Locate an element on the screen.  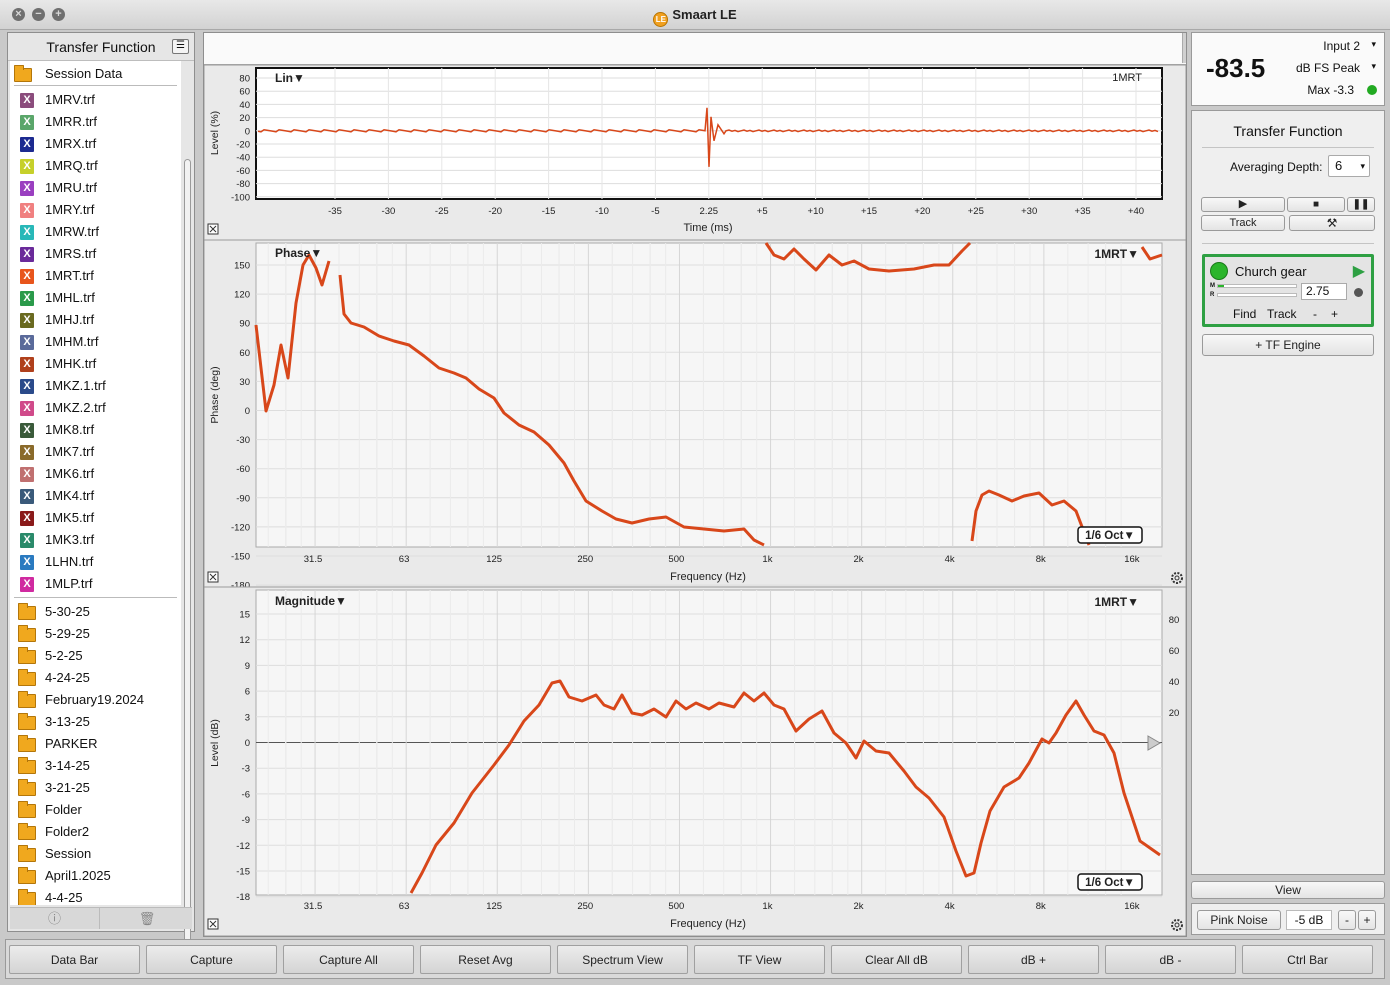
x-tick-label: -35 is located at coordinates (335, 211).